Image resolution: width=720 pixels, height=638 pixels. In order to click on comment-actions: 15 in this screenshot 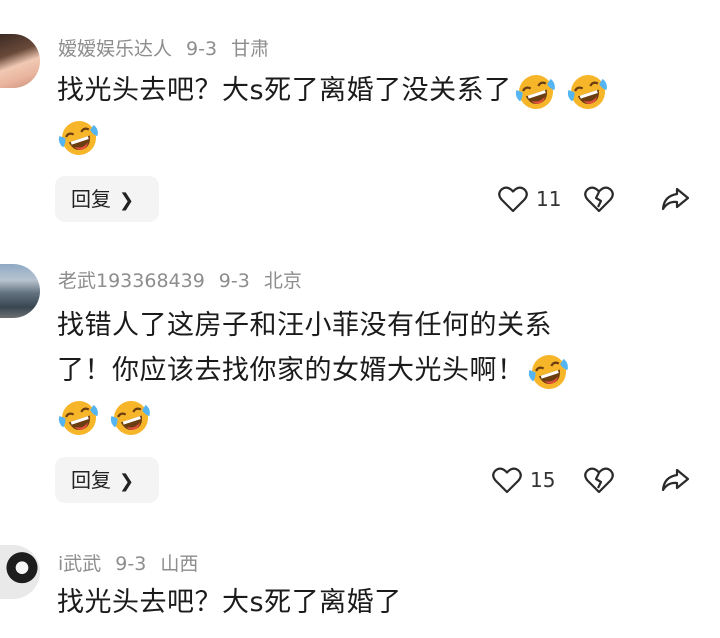, I will do `click(590, 480)`.